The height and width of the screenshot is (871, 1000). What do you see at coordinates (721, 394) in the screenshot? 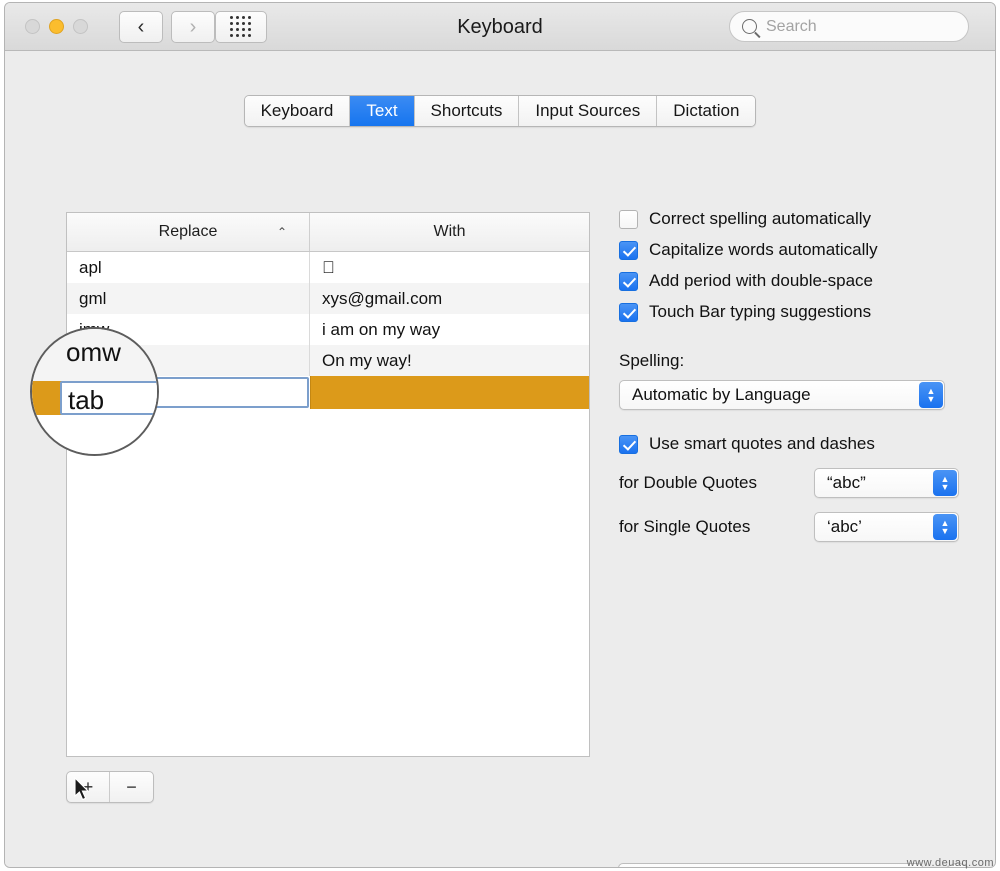
I see `spelling-selected-value: Automatic by Language` at bounding box center [721, 394].